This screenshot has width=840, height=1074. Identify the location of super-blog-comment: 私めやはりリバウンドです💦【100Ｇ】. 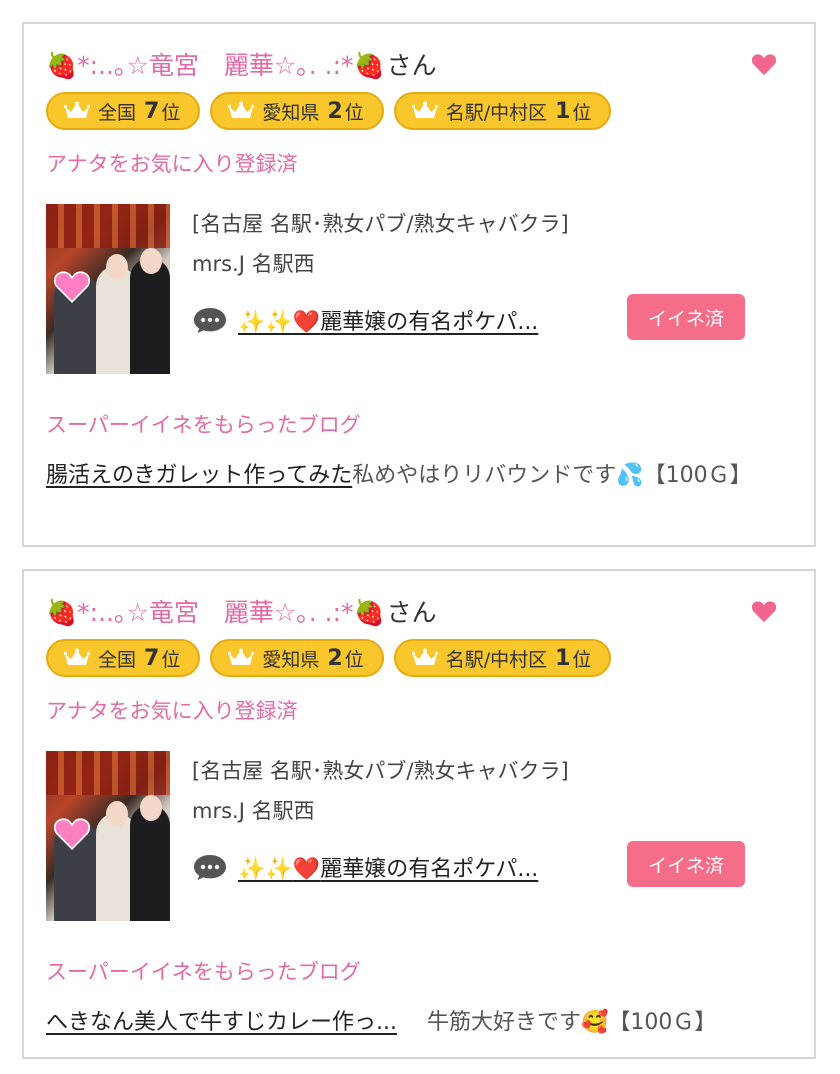
(552, 475).